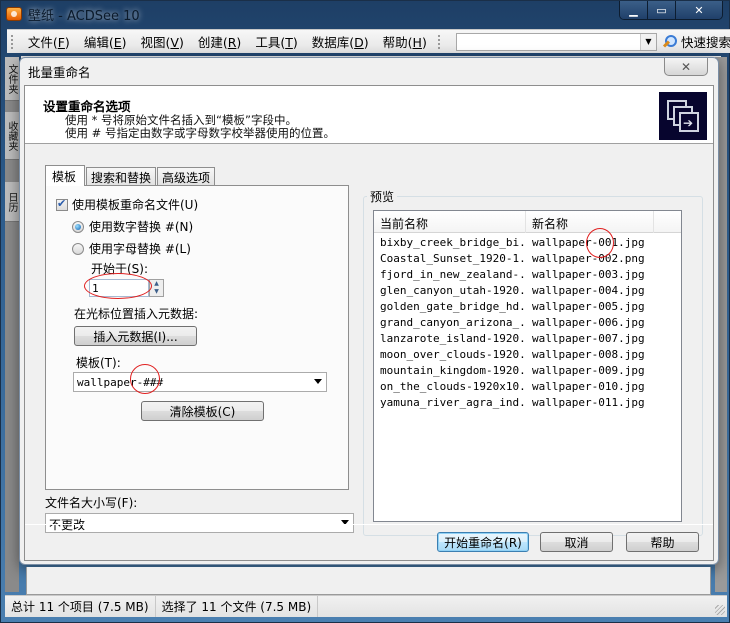 The image size is (730, 623). Describe the element at coordinates (576, 542) in the screenshot. I see `cancel-button: 取消` at that location.